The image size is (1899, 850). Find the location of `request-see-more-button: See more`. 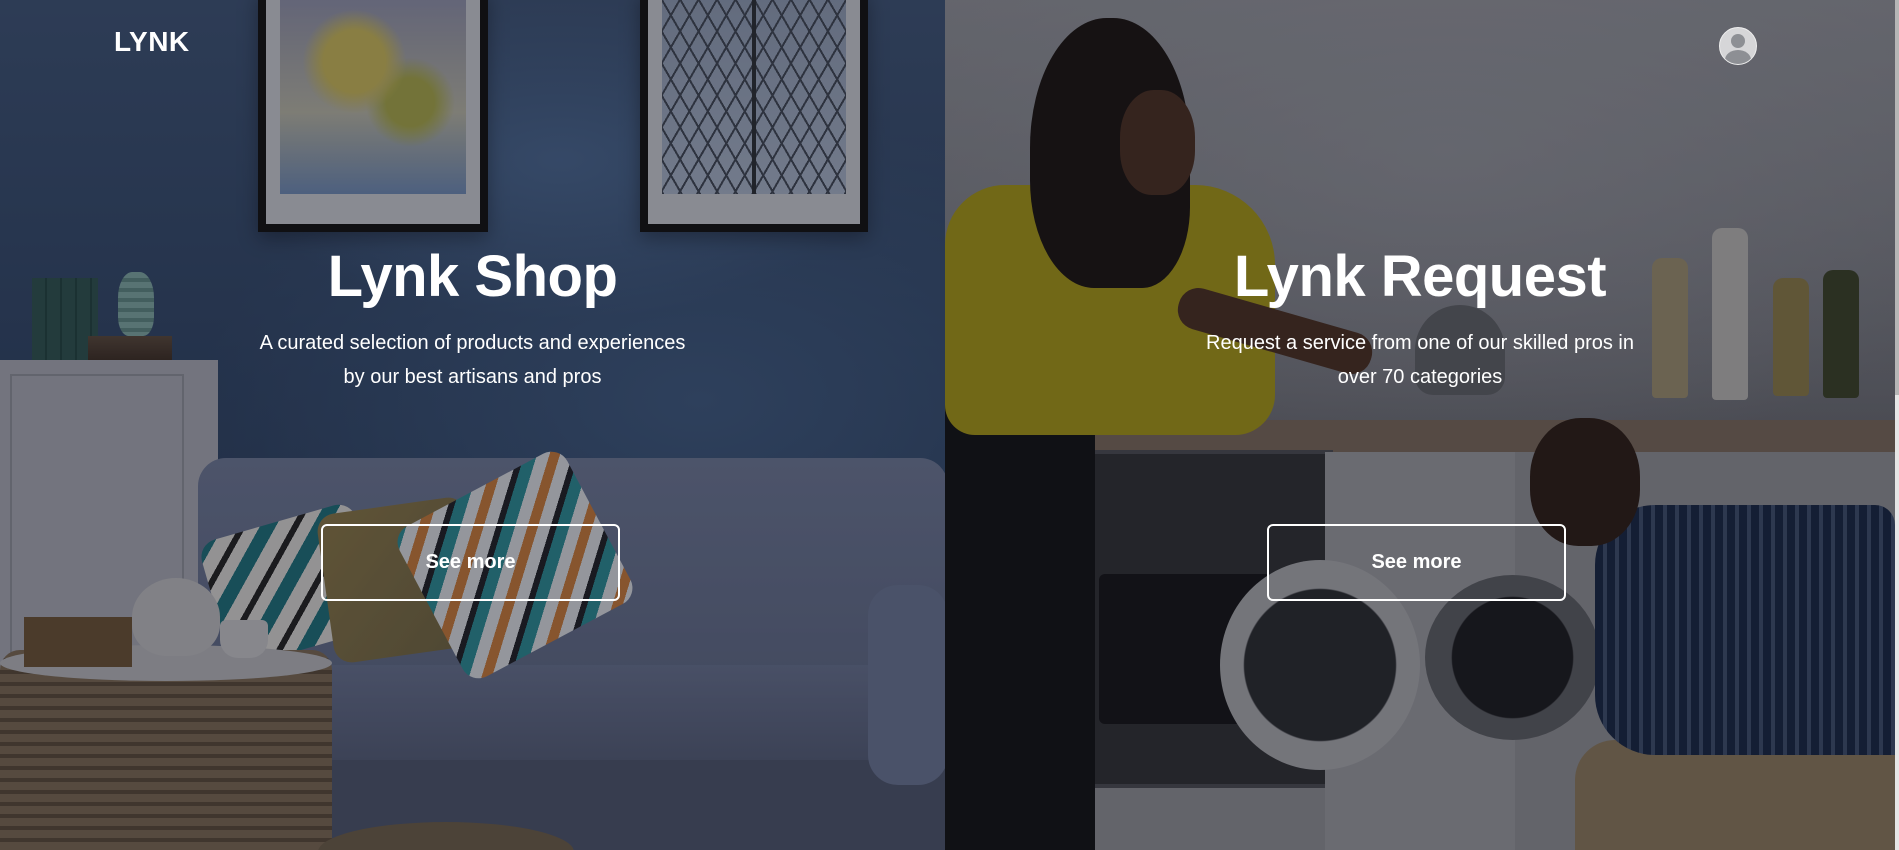

request-see-more-button: See more is located at coordinates (1416, 562).